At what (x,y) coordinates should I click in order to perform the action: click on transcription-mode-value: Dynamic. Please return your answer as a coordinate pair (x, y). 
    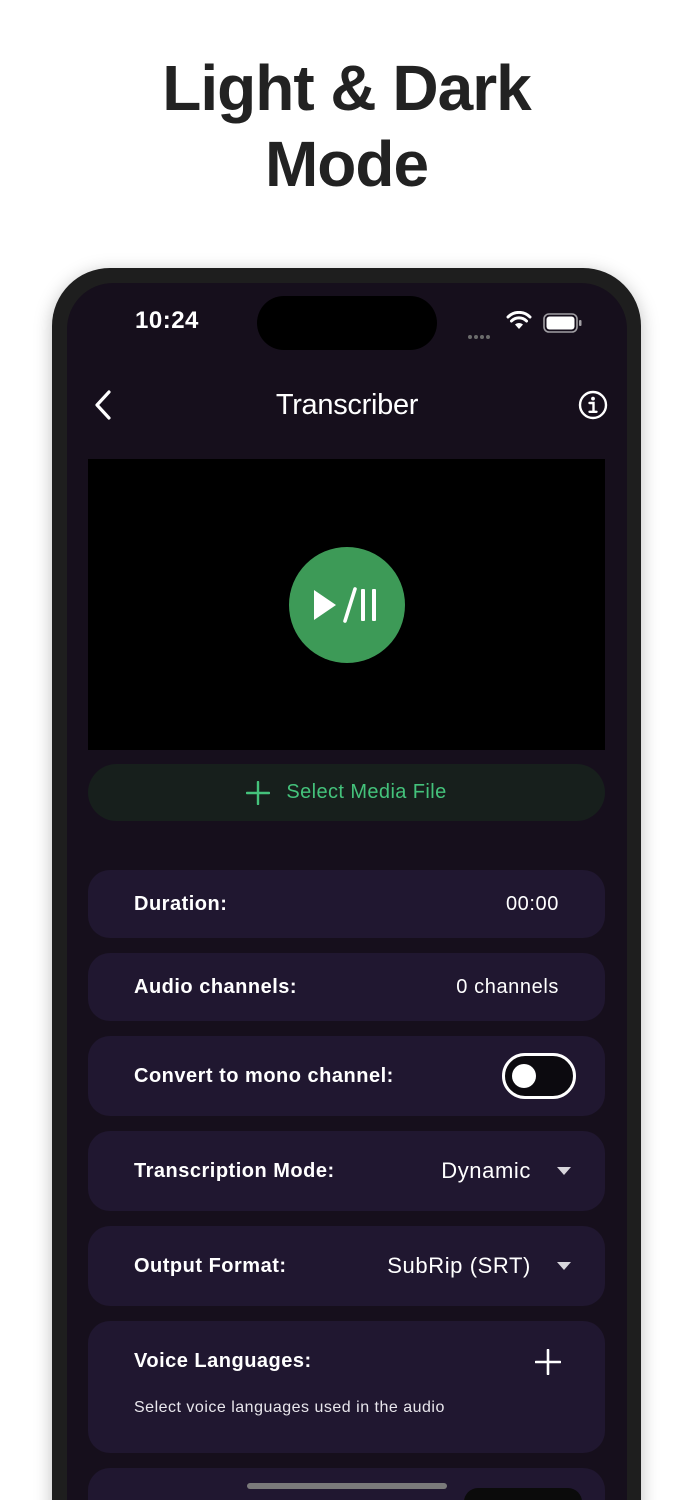
    Looking at the image, I should click on (486, 1171).